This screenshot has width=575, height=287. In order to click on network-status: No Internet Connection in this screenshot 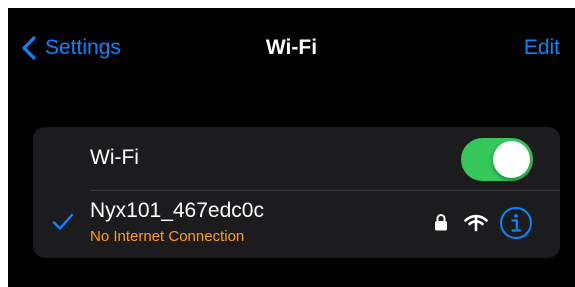, I will do `click(167, 236)`.